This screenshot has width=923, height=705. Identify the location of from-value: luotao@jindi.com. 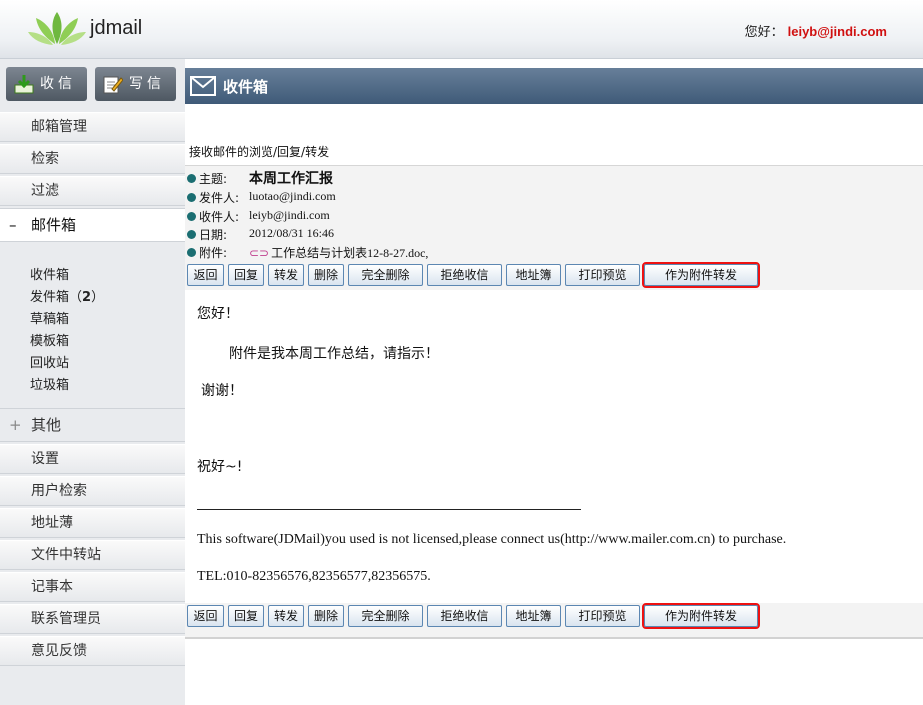
(292, 196).